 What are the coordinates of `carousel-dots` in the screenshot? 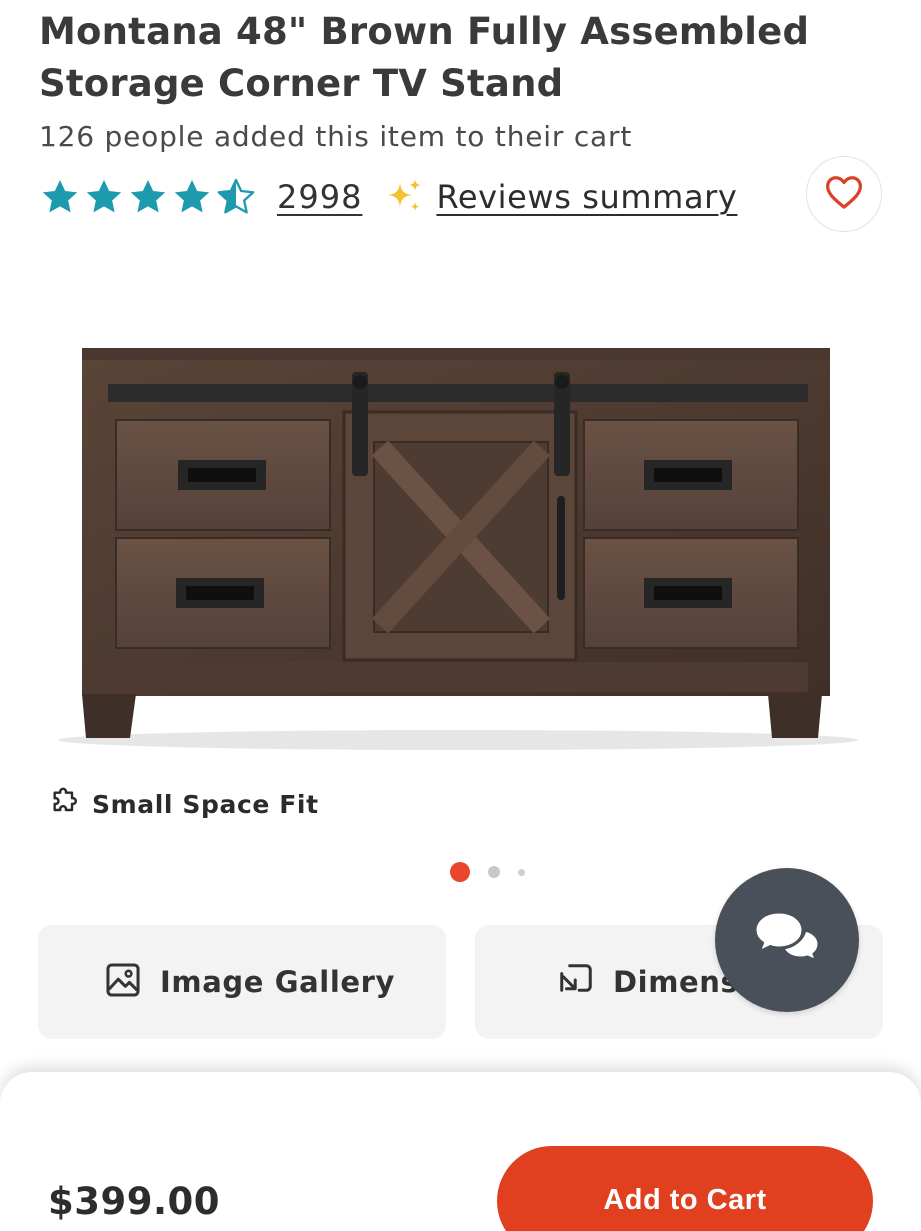 It's located at (487, 872).